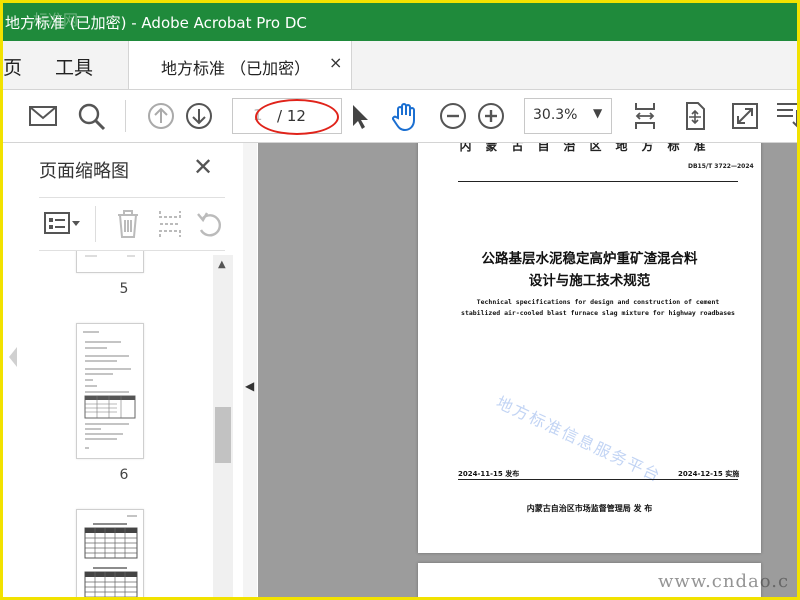  What do you see at coordinates (222, 264) in the screenshot?
I see `scroll-up-icon: ▲` at bounding box center [222, 264].